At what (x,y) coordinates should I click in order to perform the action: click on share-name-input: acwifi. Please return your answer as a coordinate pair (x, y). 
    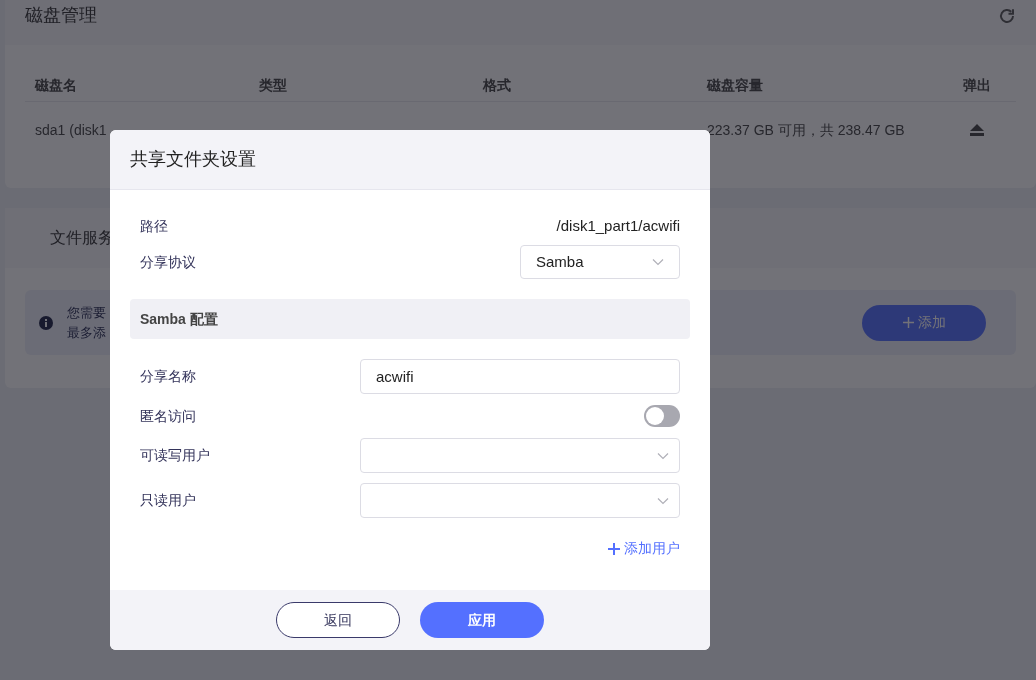
    Looking at the image, I should click on (520, 376).